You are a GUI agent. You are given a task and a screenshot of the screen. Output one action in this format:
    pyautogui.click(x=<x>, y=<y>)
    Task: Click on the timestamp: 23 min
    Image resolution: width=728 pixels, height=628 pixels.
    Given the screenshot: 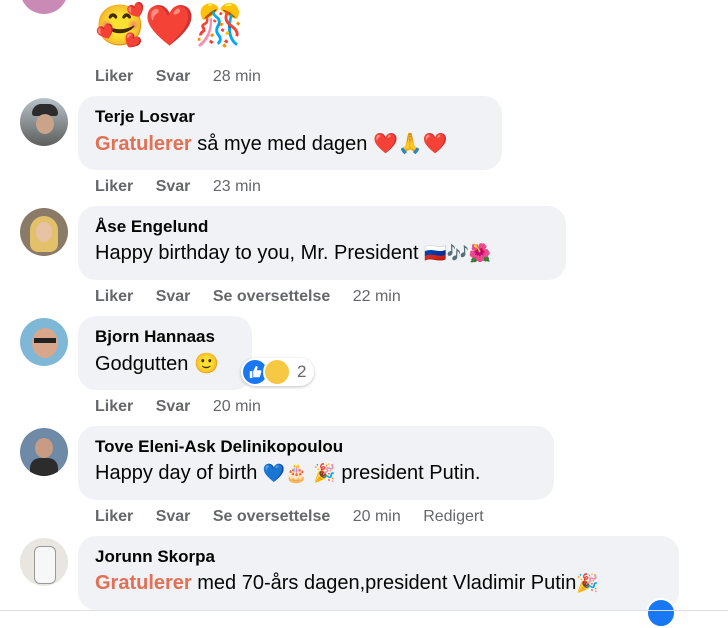 What is the action you would take?
    pyautogui.click(x=237, y=186)
    